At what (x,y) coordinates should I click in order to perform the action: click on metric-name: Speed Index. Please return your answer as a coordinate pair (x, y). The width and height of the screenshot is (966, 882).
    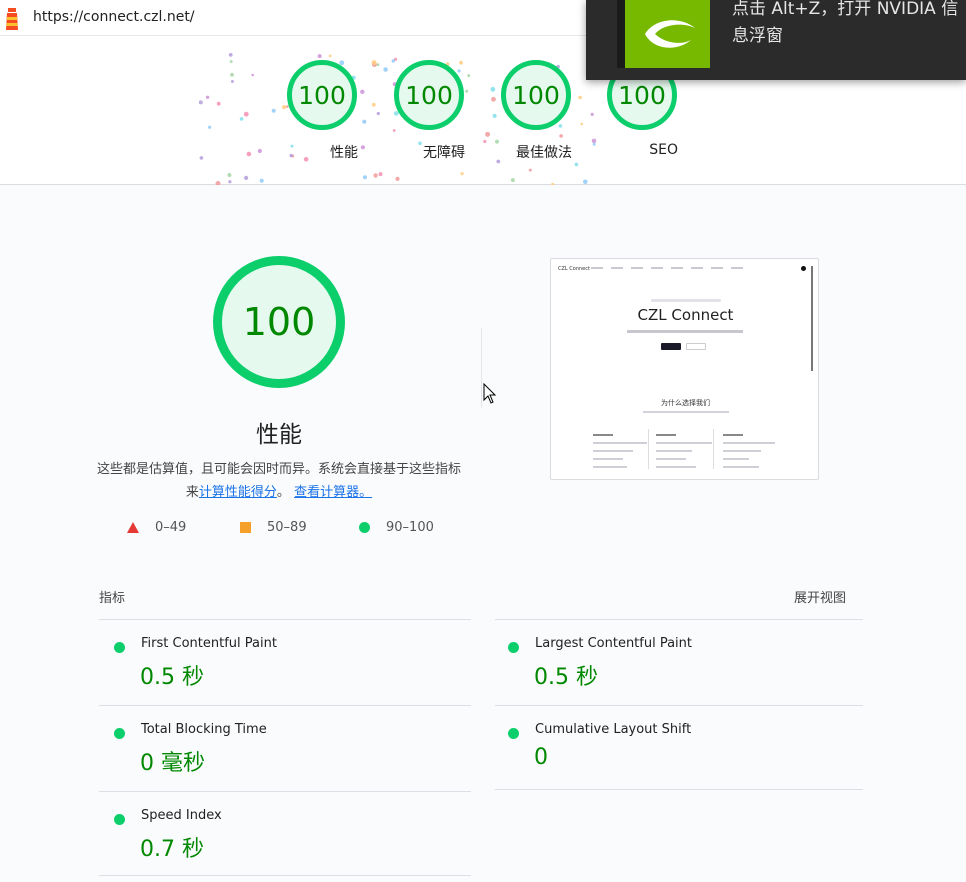
    Looking at the image, I should click on (181, 815).